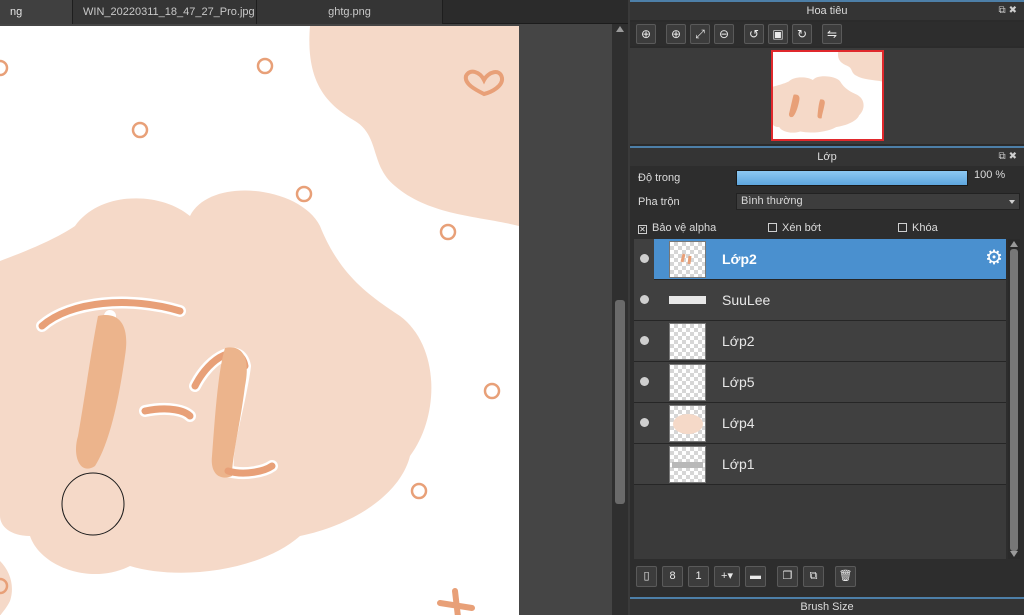  Describe the element at coordinates (878, 201) in the screenshot. I see `blend-mode-select: Bình thường` at that location.